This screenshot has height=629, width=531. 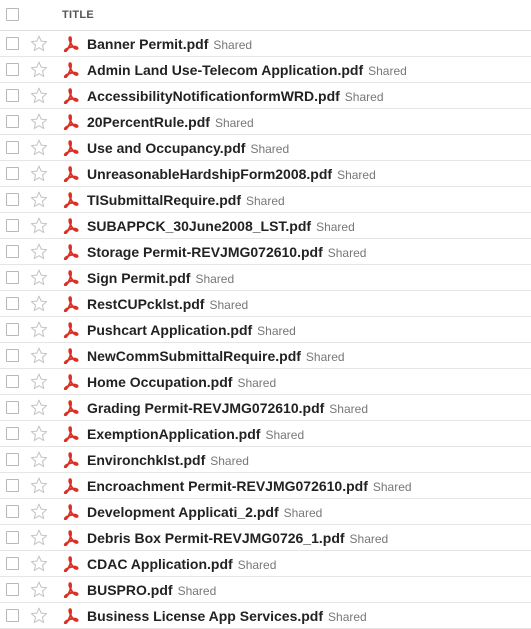 I want to click on file-name: Home Occupation.pdf Shared, so click(x=181, y=382).